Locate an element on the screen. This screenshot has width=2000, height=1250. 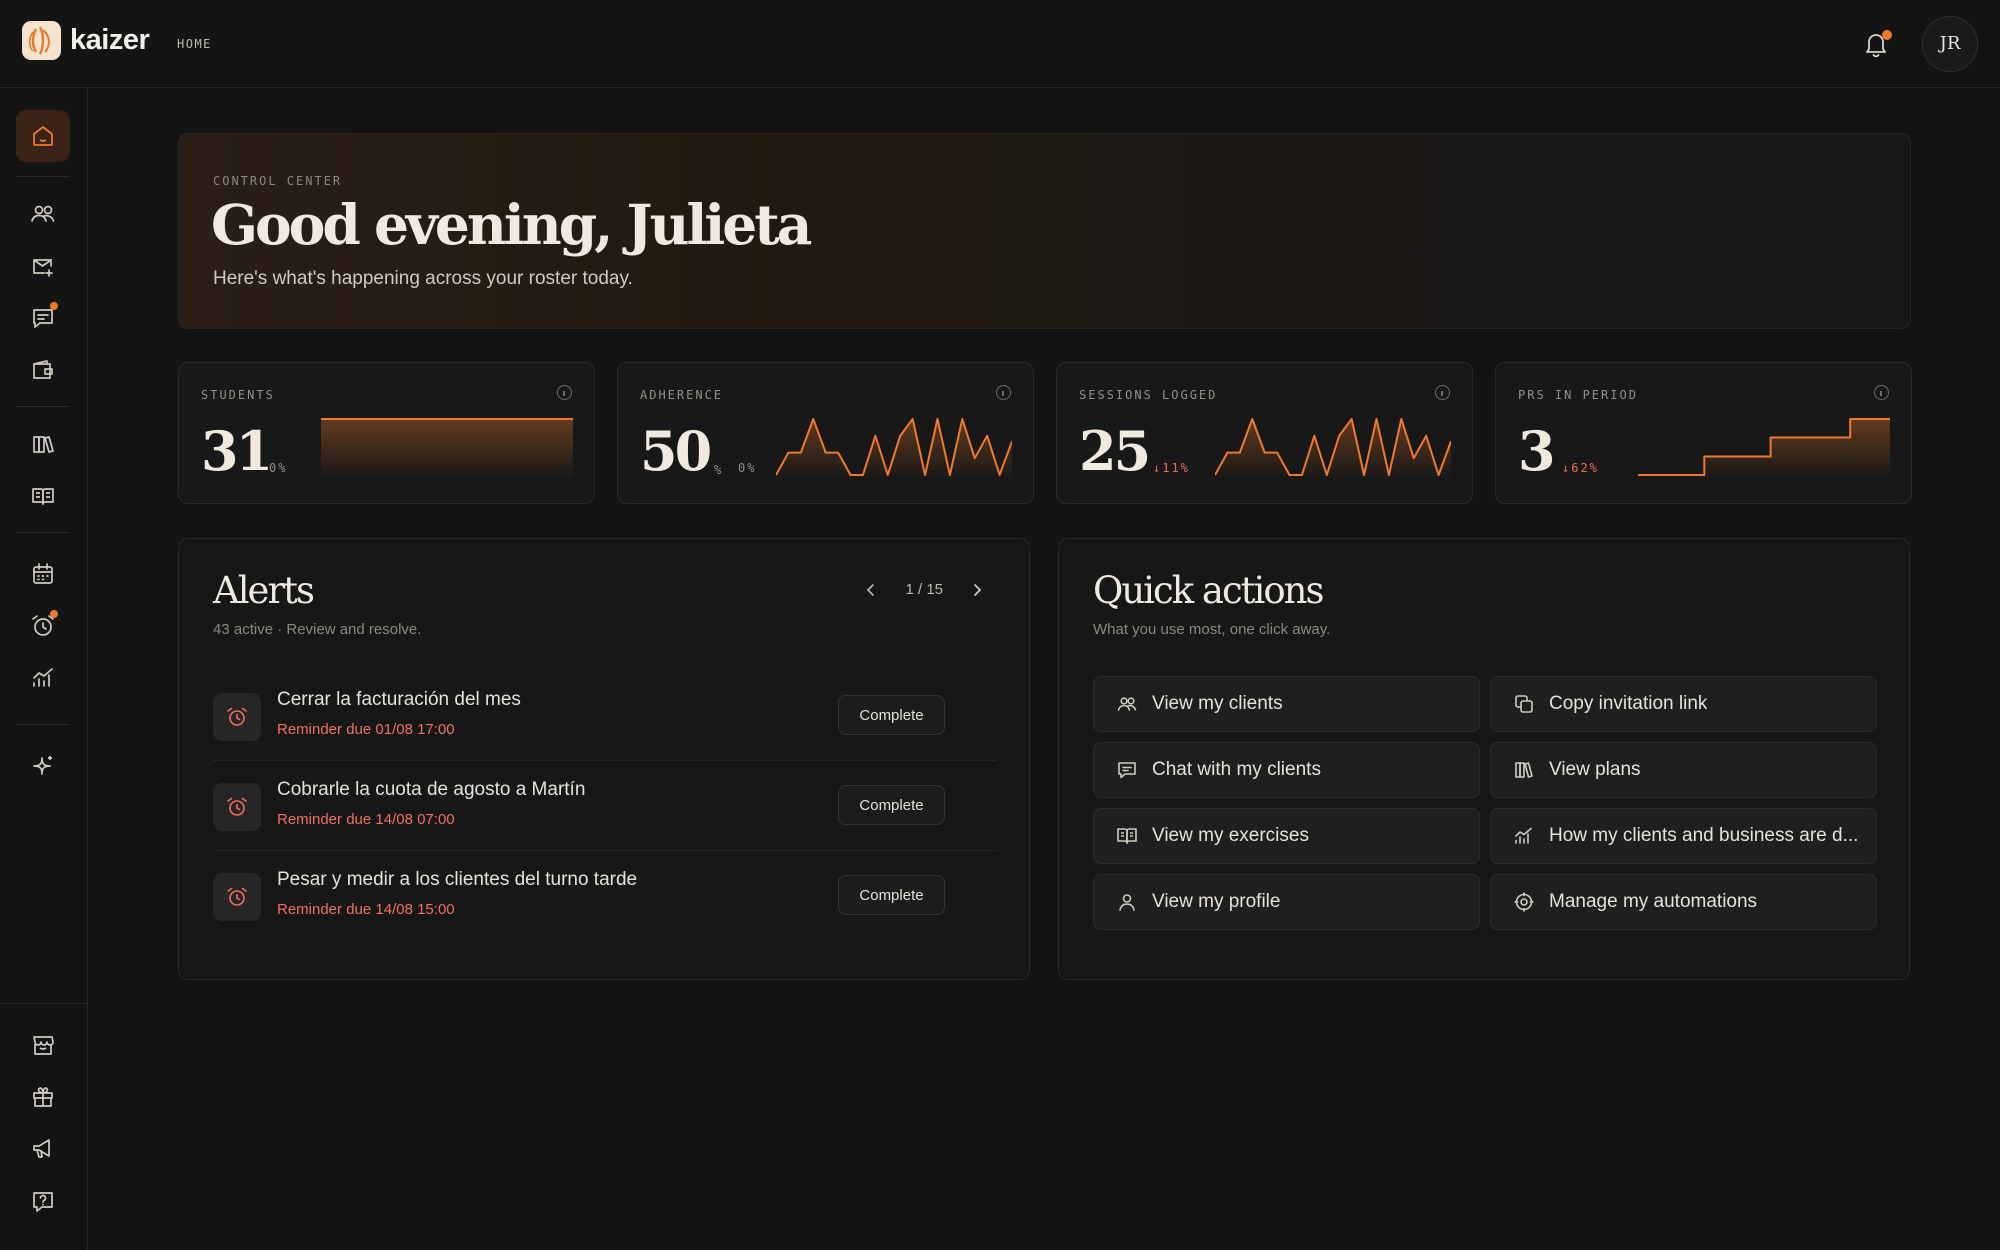
calendar-icon is located at coordinates (43, 573).